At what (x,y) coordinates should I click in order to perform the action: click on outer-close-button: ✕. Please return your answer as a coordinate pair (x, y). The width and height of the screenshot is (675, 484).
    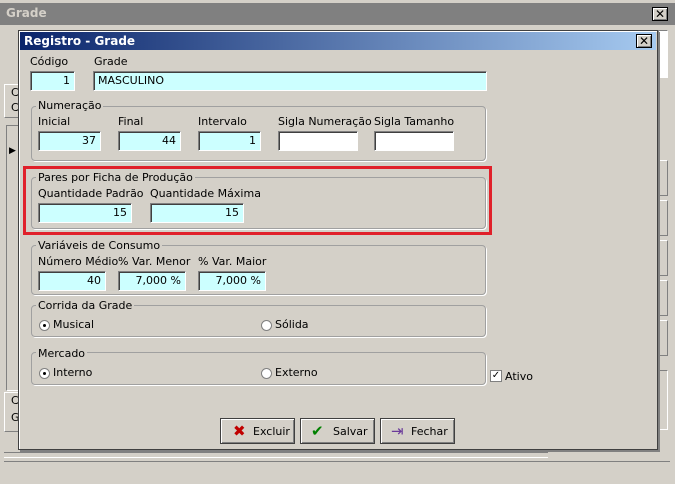
    Looking at the image, I should click on (660, 14).